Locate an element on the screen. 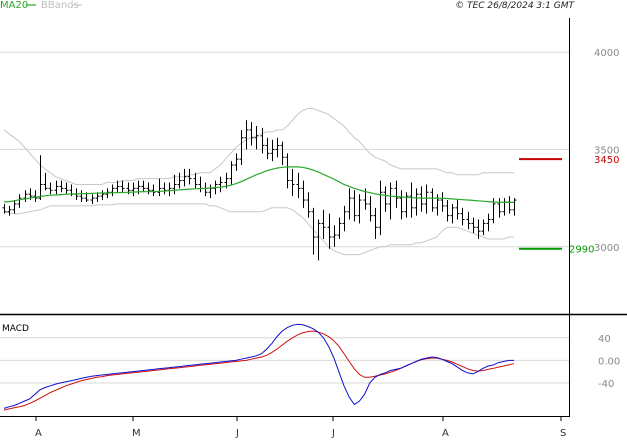 Image resolution: width=627 pixels, height=440 pixels. bbands-upper-line is located at coordinates (258, 146).